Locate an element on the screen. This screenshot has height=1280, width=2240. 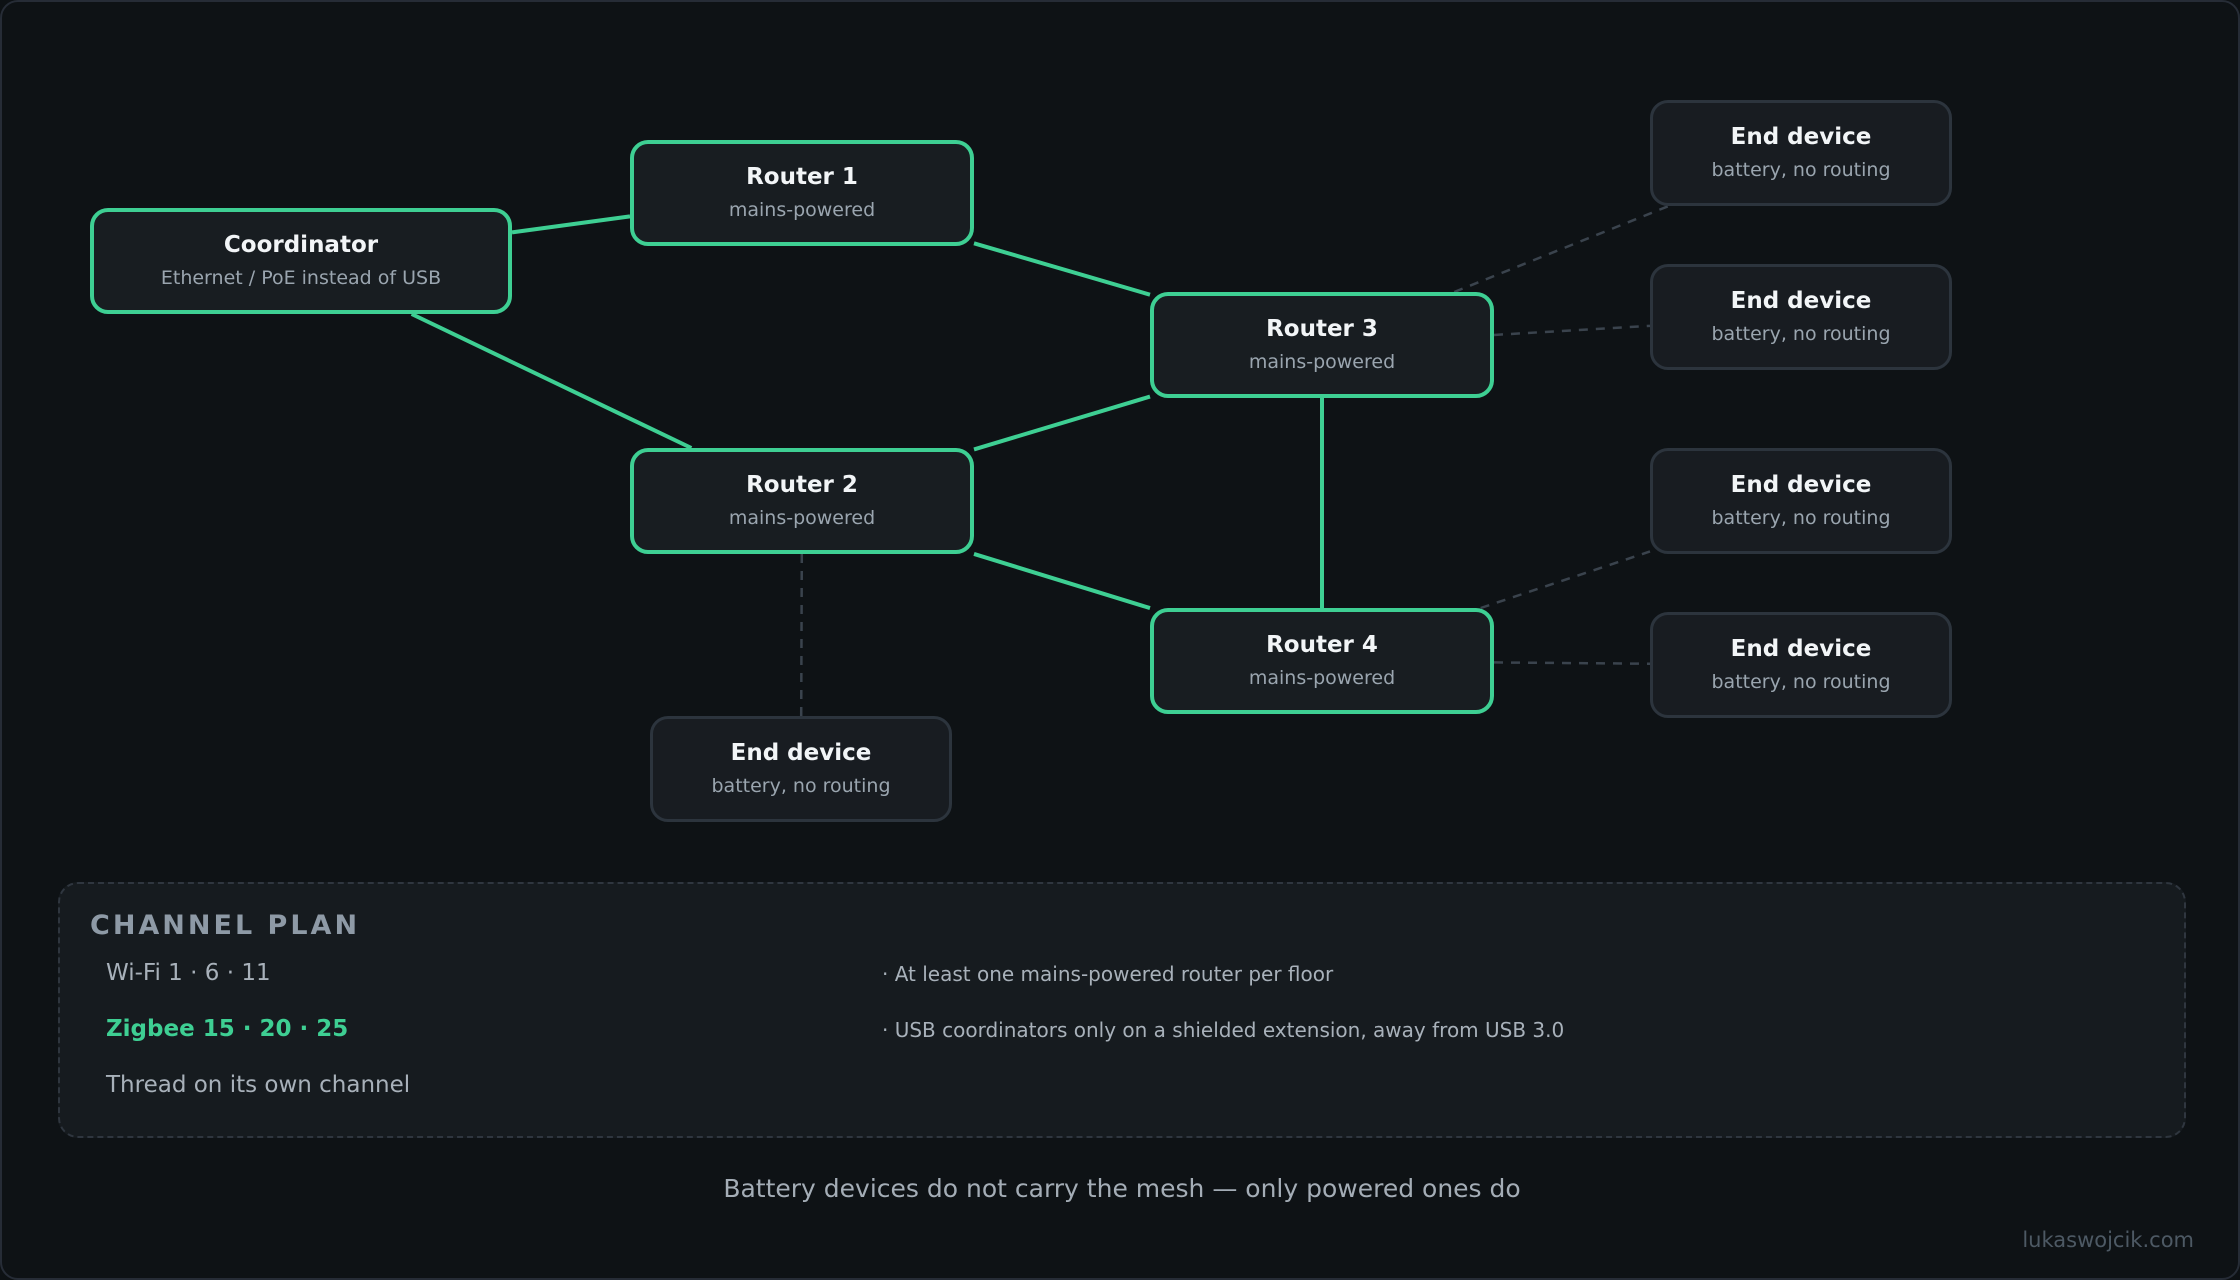
router4-node: Router 4 mains-powered is located at coordinates (1322, 661).